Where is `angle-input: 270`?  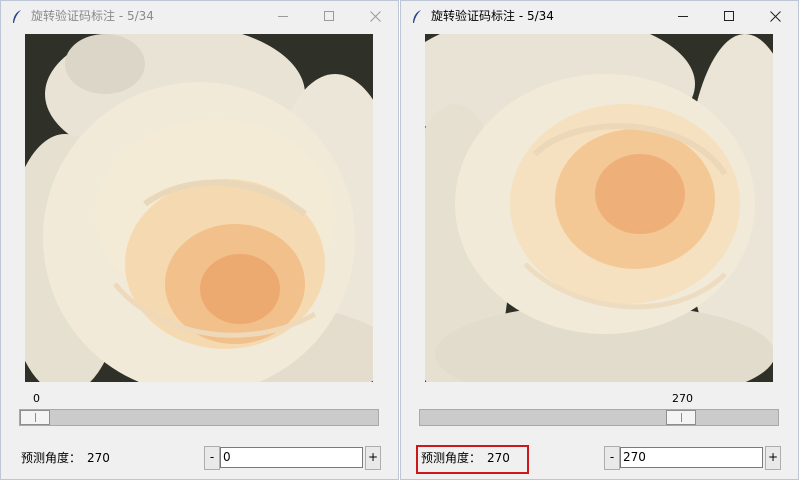 angle-input: 270 is located at coordinates (691, 457).